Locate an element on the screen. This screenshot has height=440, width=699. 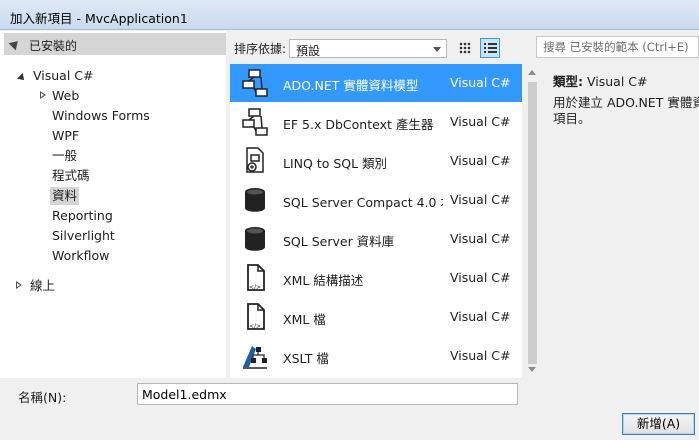
title-bar: 加入新項目 - MvcApplication1 is located at coordinates (349, 15).